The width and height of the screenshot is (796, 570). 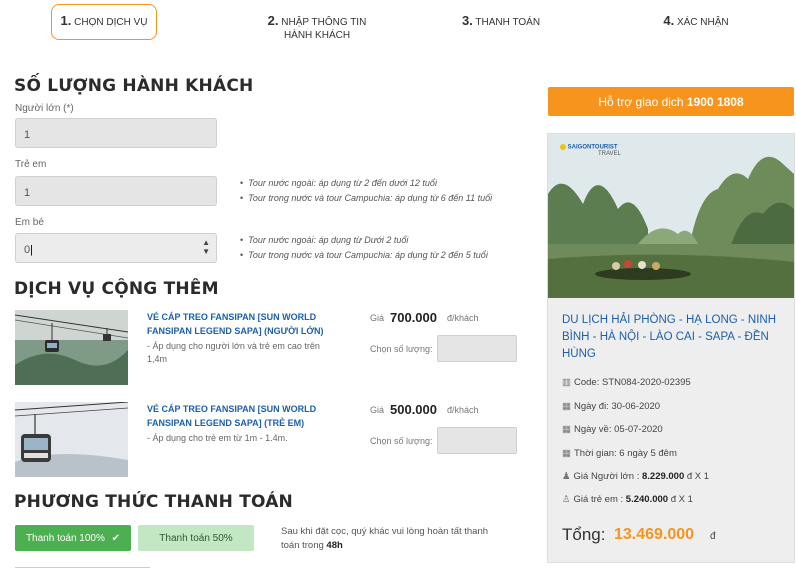 I want to click on cable-car-child-image, so click(x=71, y=439).